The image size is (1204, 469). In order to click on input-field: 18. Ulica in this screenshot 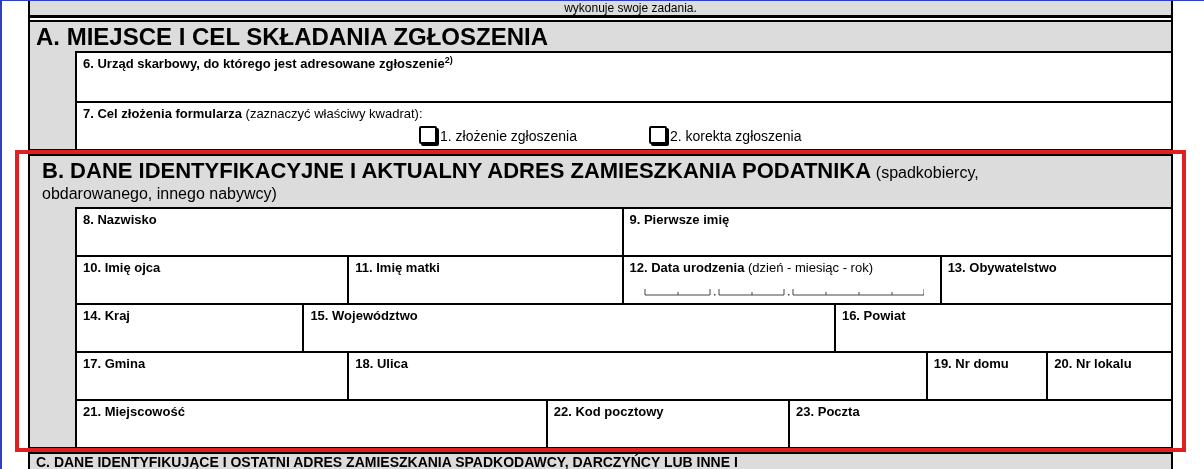, I will do `click(638, 376)`.